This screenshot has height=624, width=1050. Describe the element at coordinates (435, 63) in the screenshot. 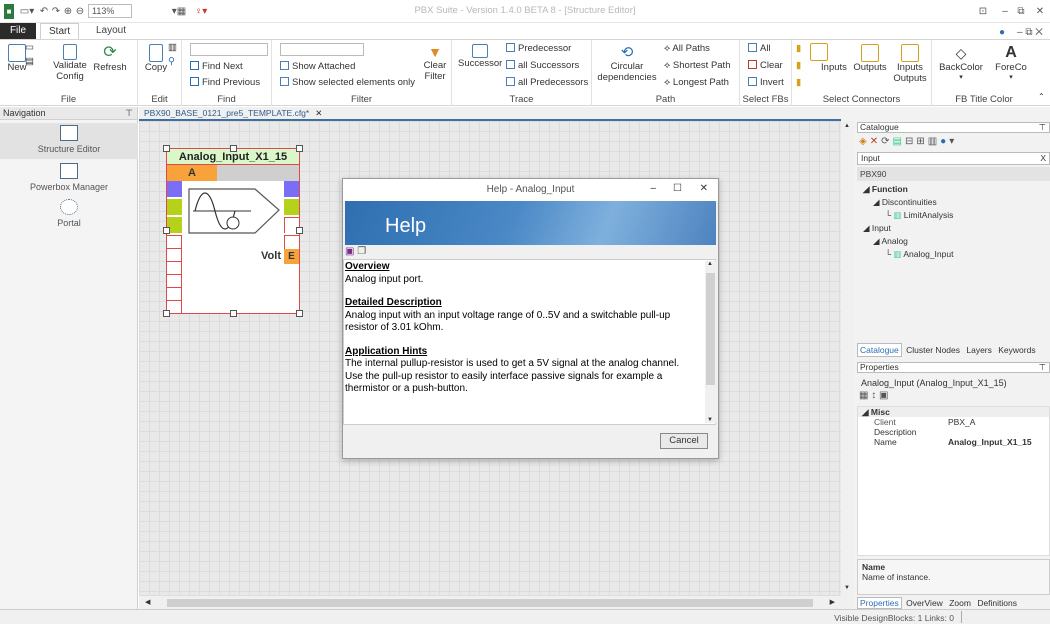

I see `clear-filter-button: ▼ Clear Filter` at that location.